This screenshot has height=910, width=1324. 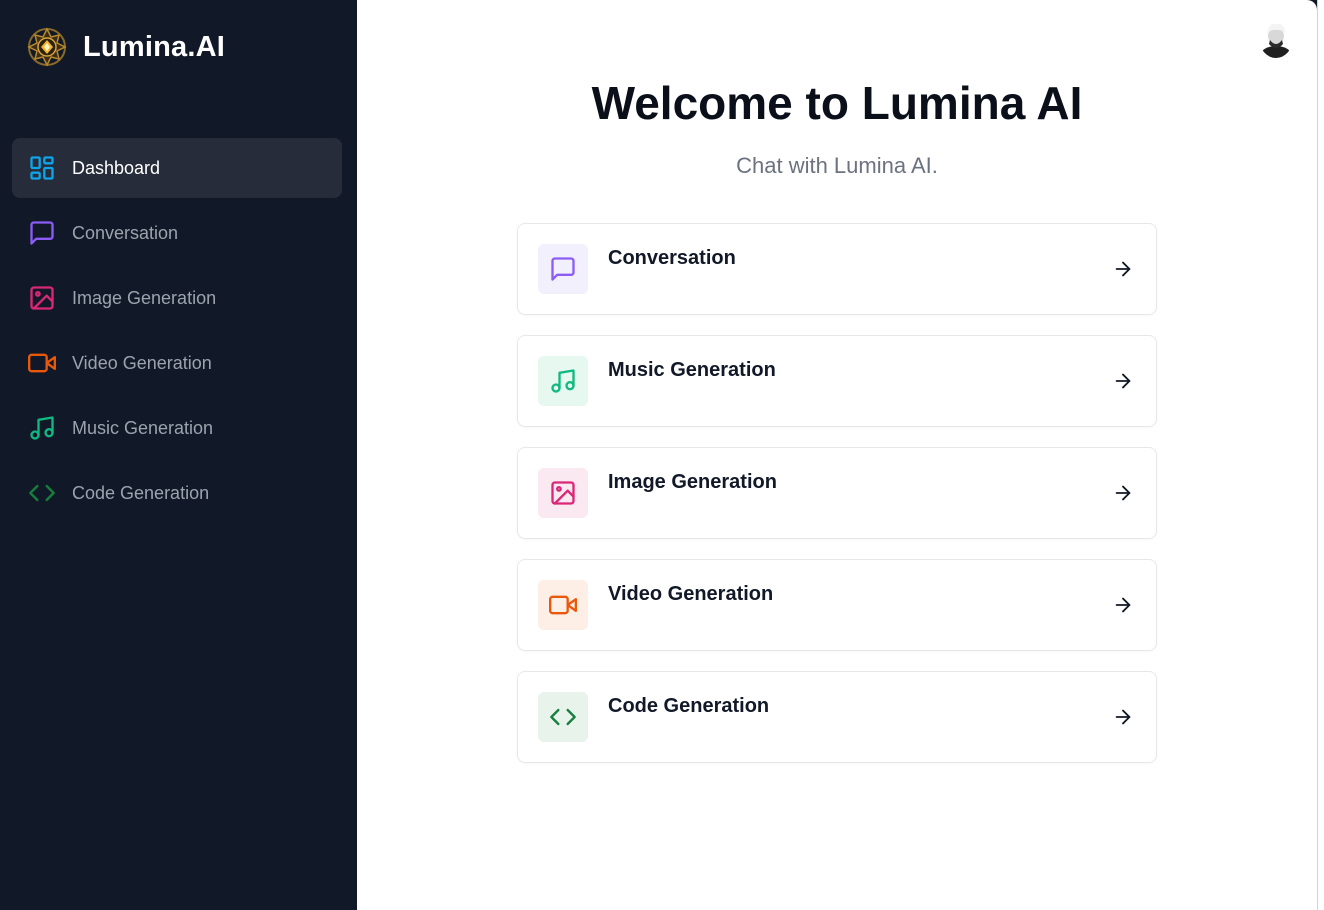 I want to click on dashboard-icon, so click(x=42, y=168).